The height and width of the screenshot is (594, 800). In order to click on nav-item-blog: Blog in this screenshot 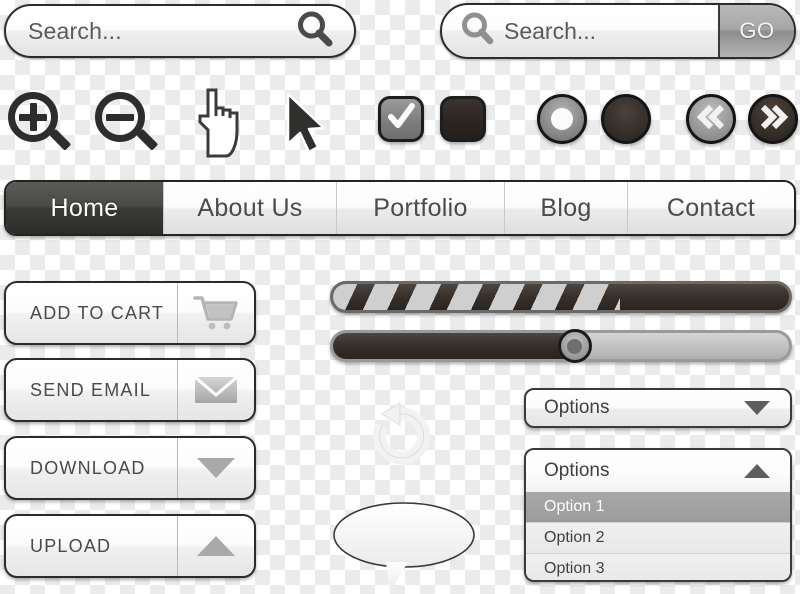, I will do `click(565, 208)`.